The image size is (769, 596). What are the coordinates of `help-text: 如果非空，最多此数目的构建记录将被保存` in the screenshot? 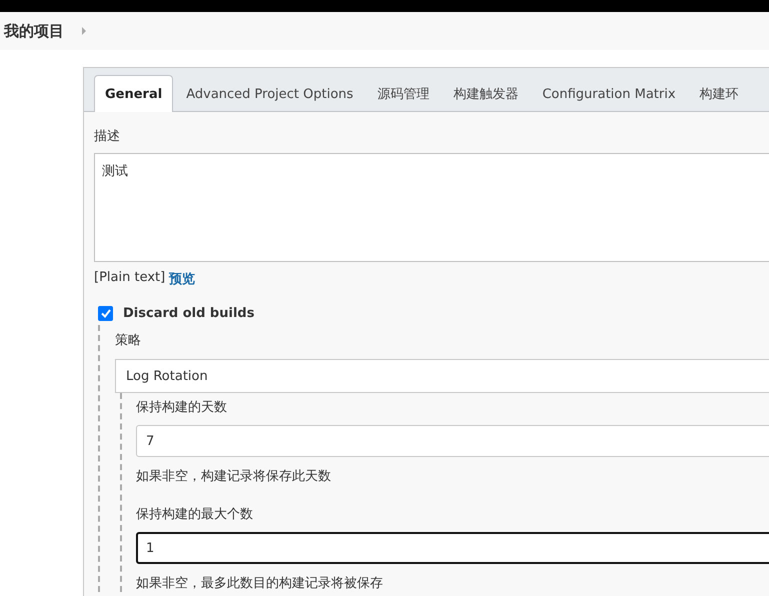 It's located at (260, 583).